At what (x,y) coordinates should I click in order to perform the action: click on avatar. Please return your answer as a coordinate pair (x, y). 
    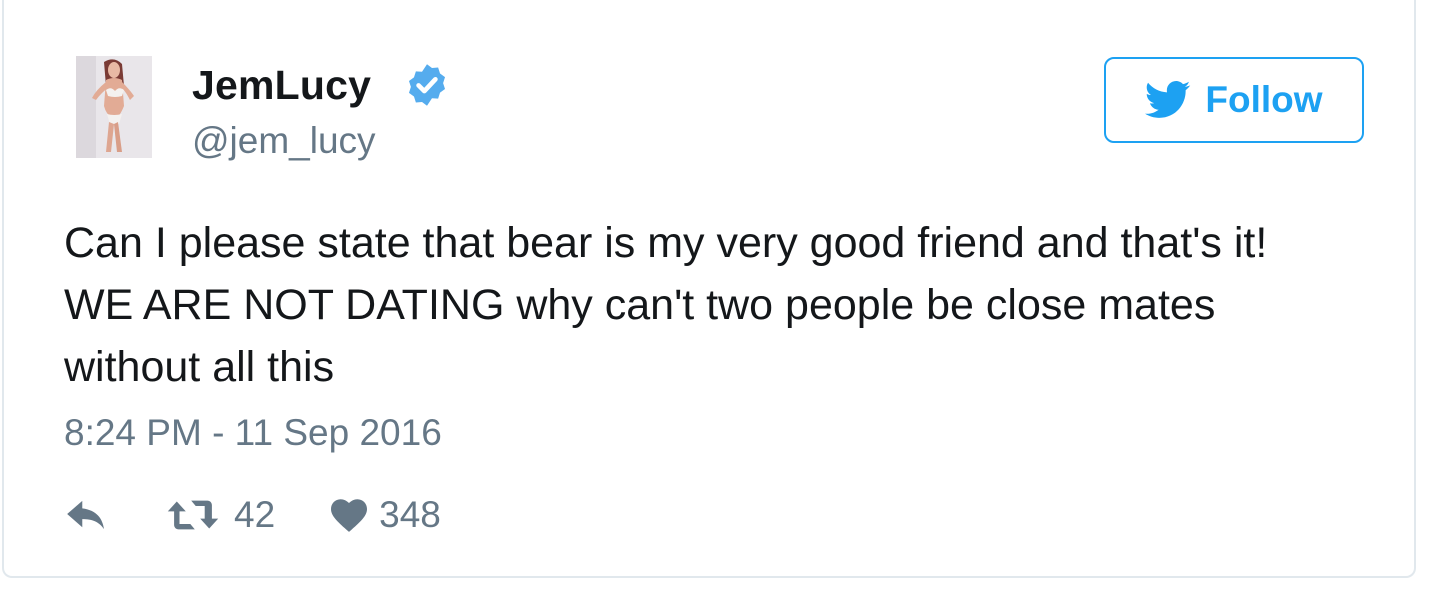
    Looking at the image, I should click on (114, 107).